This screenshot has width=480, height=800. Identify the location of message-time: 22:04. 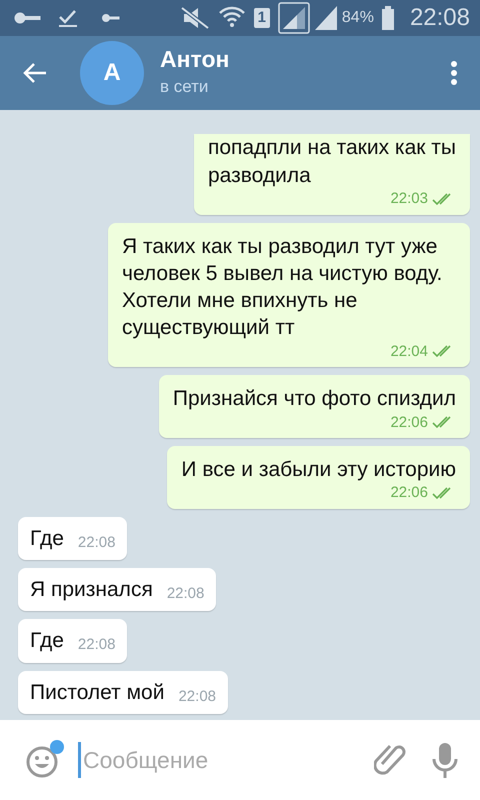
(409, 352).